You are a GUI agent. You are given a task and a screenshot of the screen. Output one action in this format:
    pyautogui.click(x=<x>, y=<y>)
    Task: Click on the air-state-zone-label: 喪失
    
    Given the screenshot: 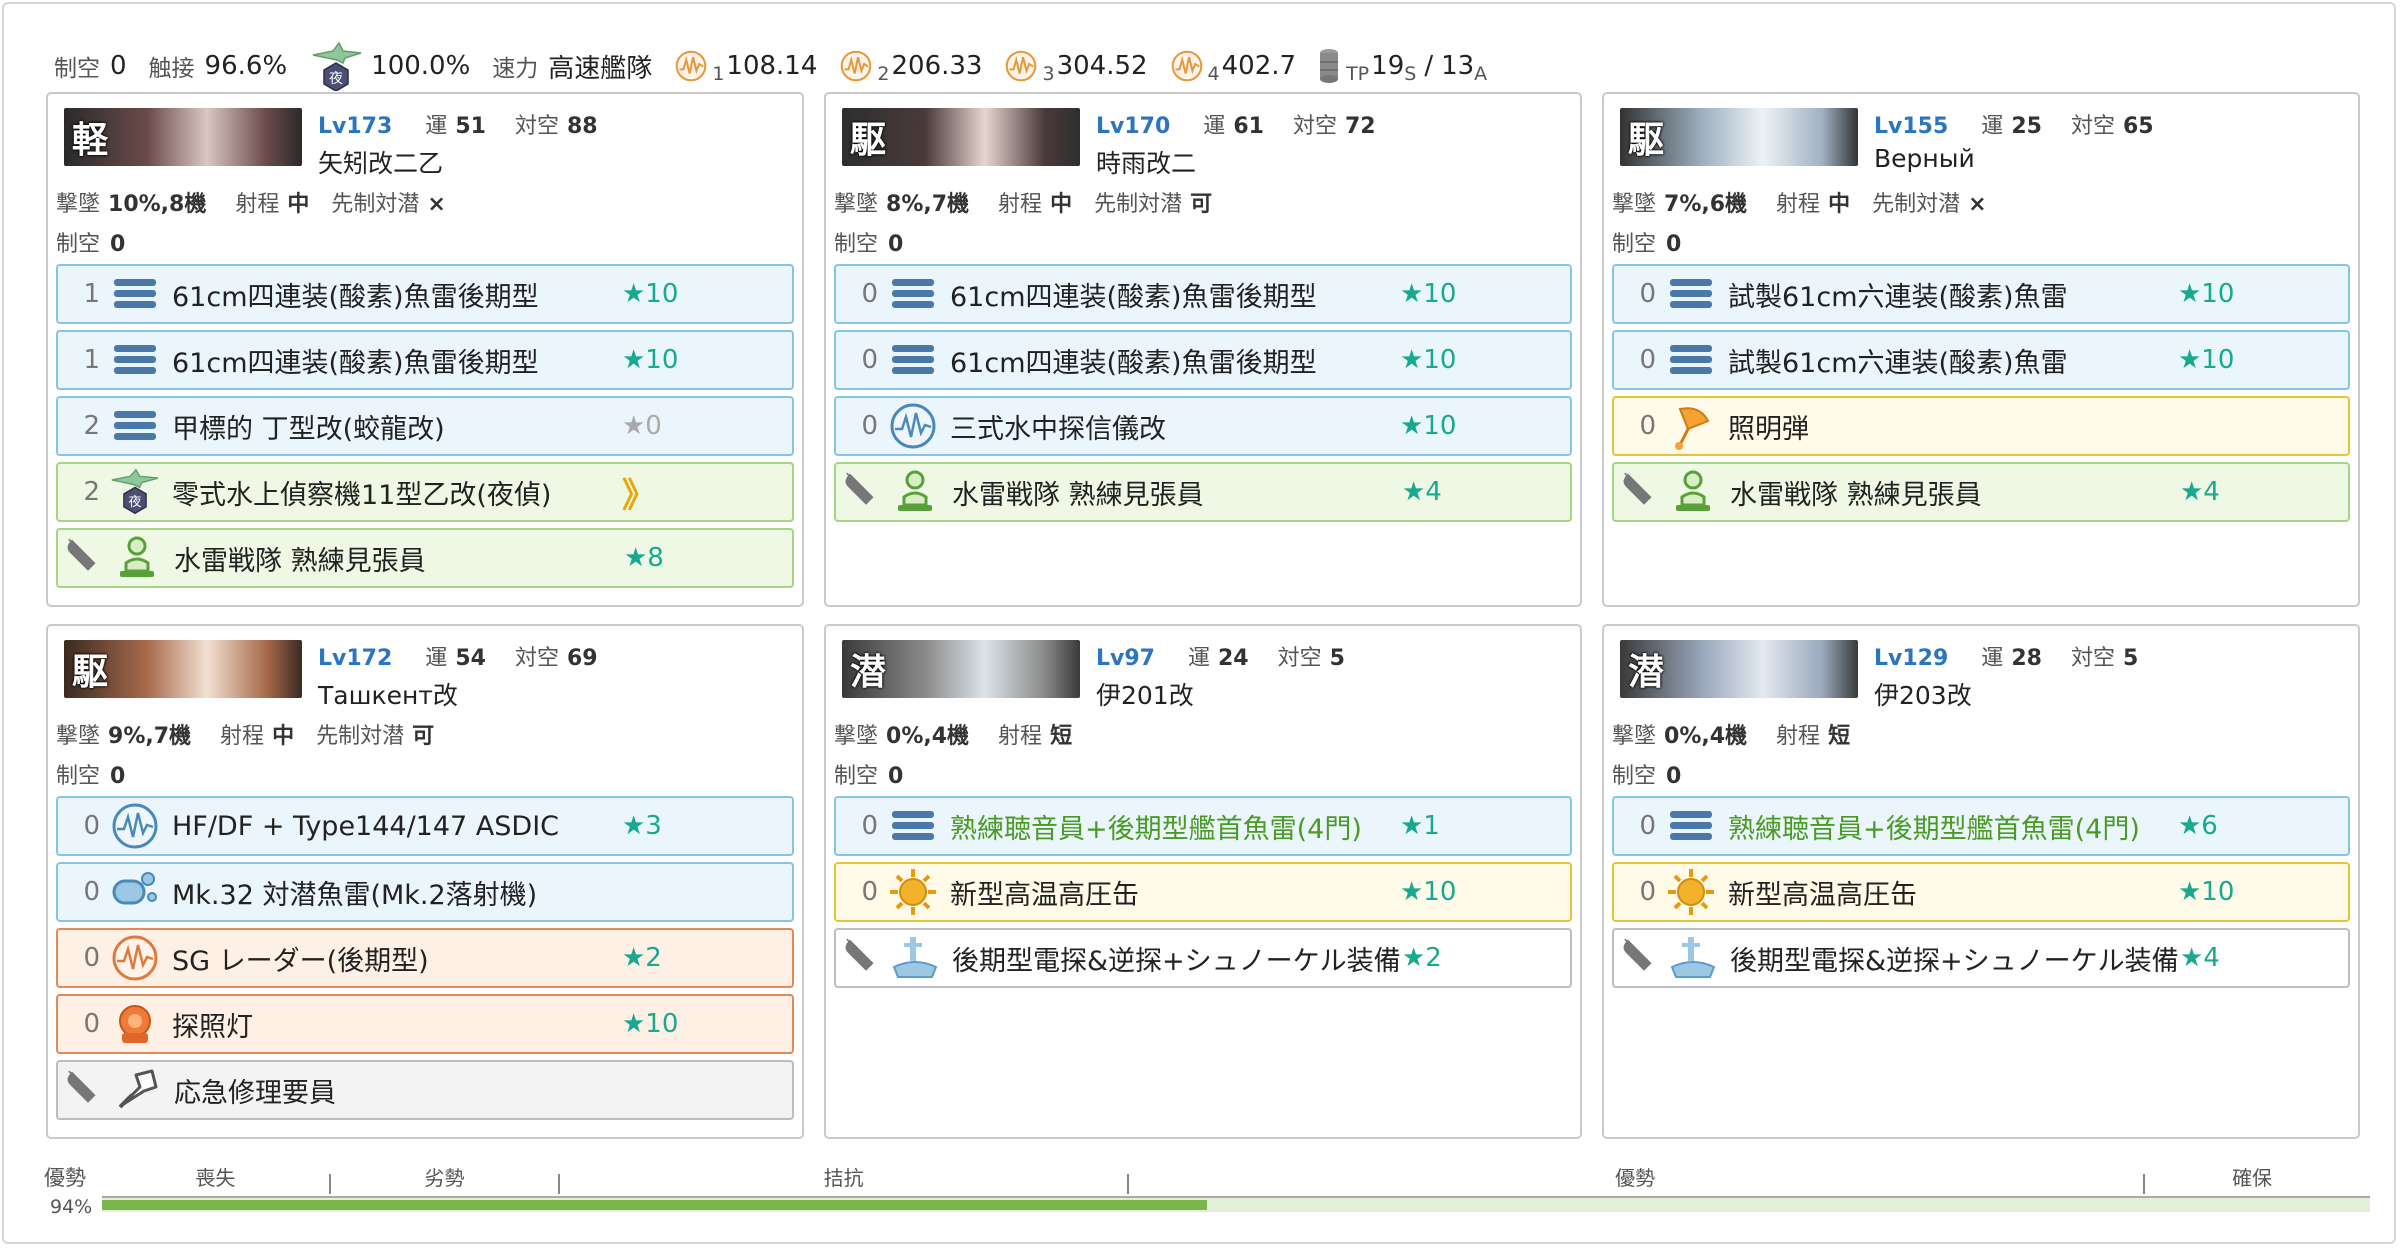 What is the action you would take?
    pyautogui.click(x=215, y=1178)
    